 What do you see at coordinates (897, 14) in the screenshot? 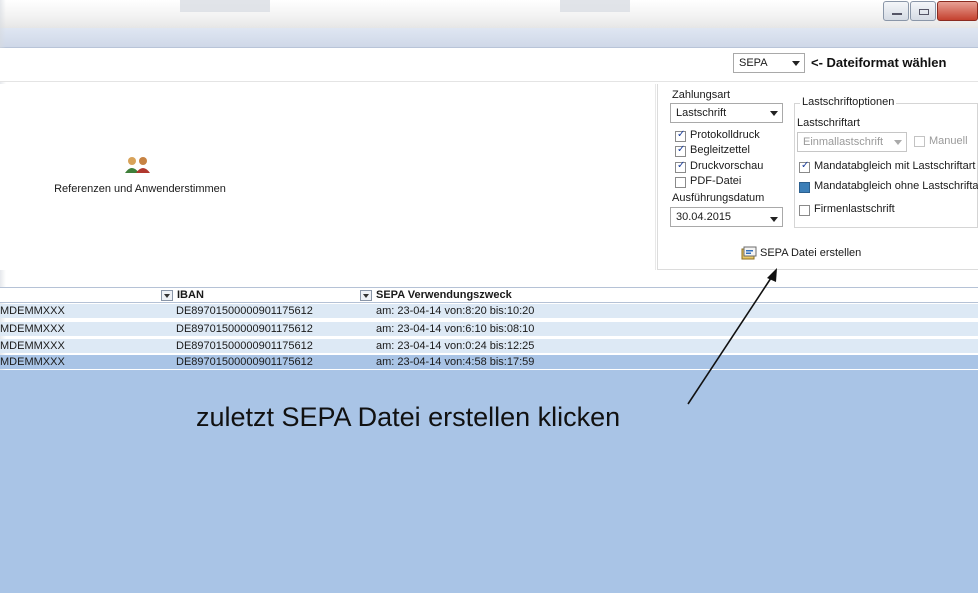
I see `minimize-icon` at bounding box center [897, 14].